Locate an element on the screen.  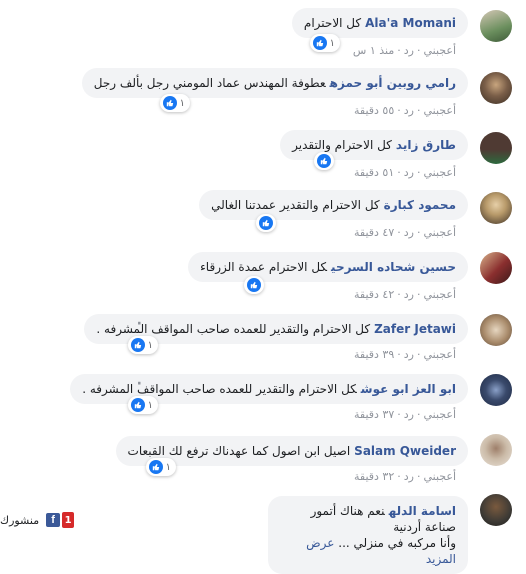
commenter-name: اسامة الدله is located at coordinates (422, 511).